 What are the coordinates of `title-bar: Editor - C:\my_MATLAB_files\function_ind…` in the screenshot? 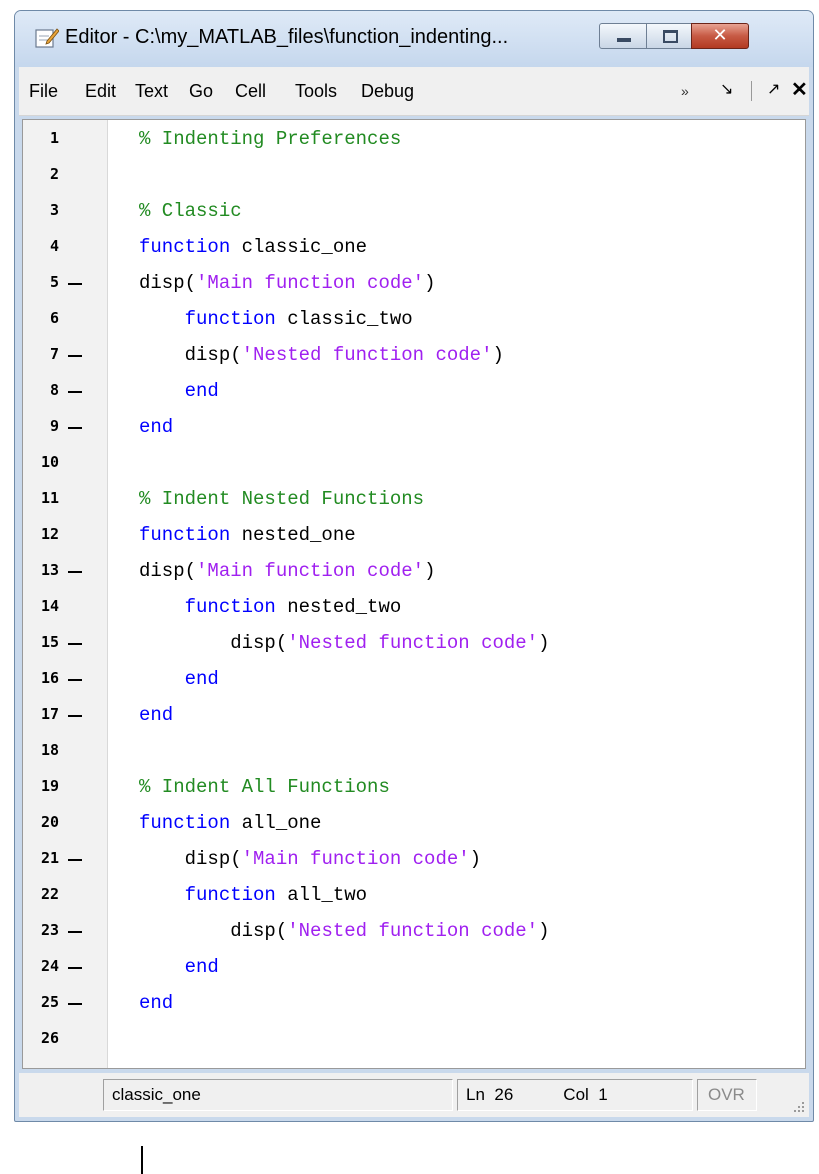 It's located at (414, 39).